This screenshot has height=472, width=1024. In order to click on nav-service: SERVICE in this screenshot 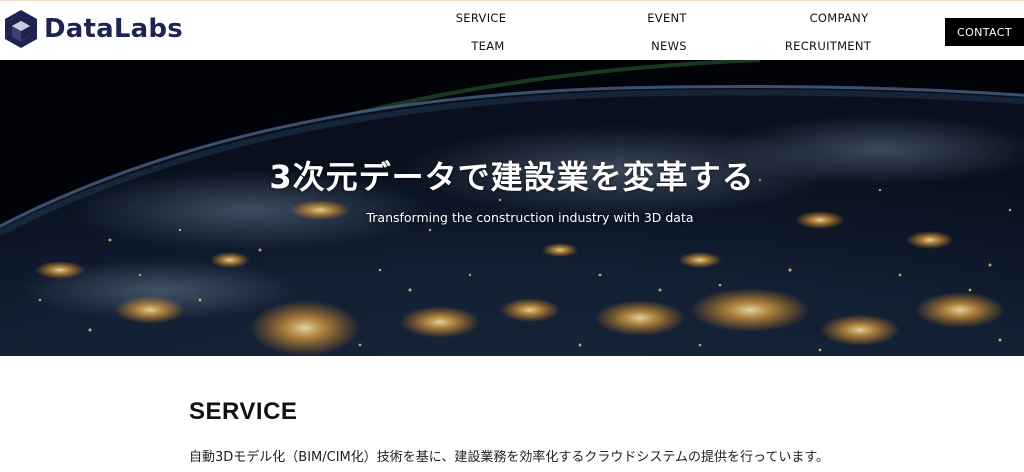, I will do `click(481, 18)`.